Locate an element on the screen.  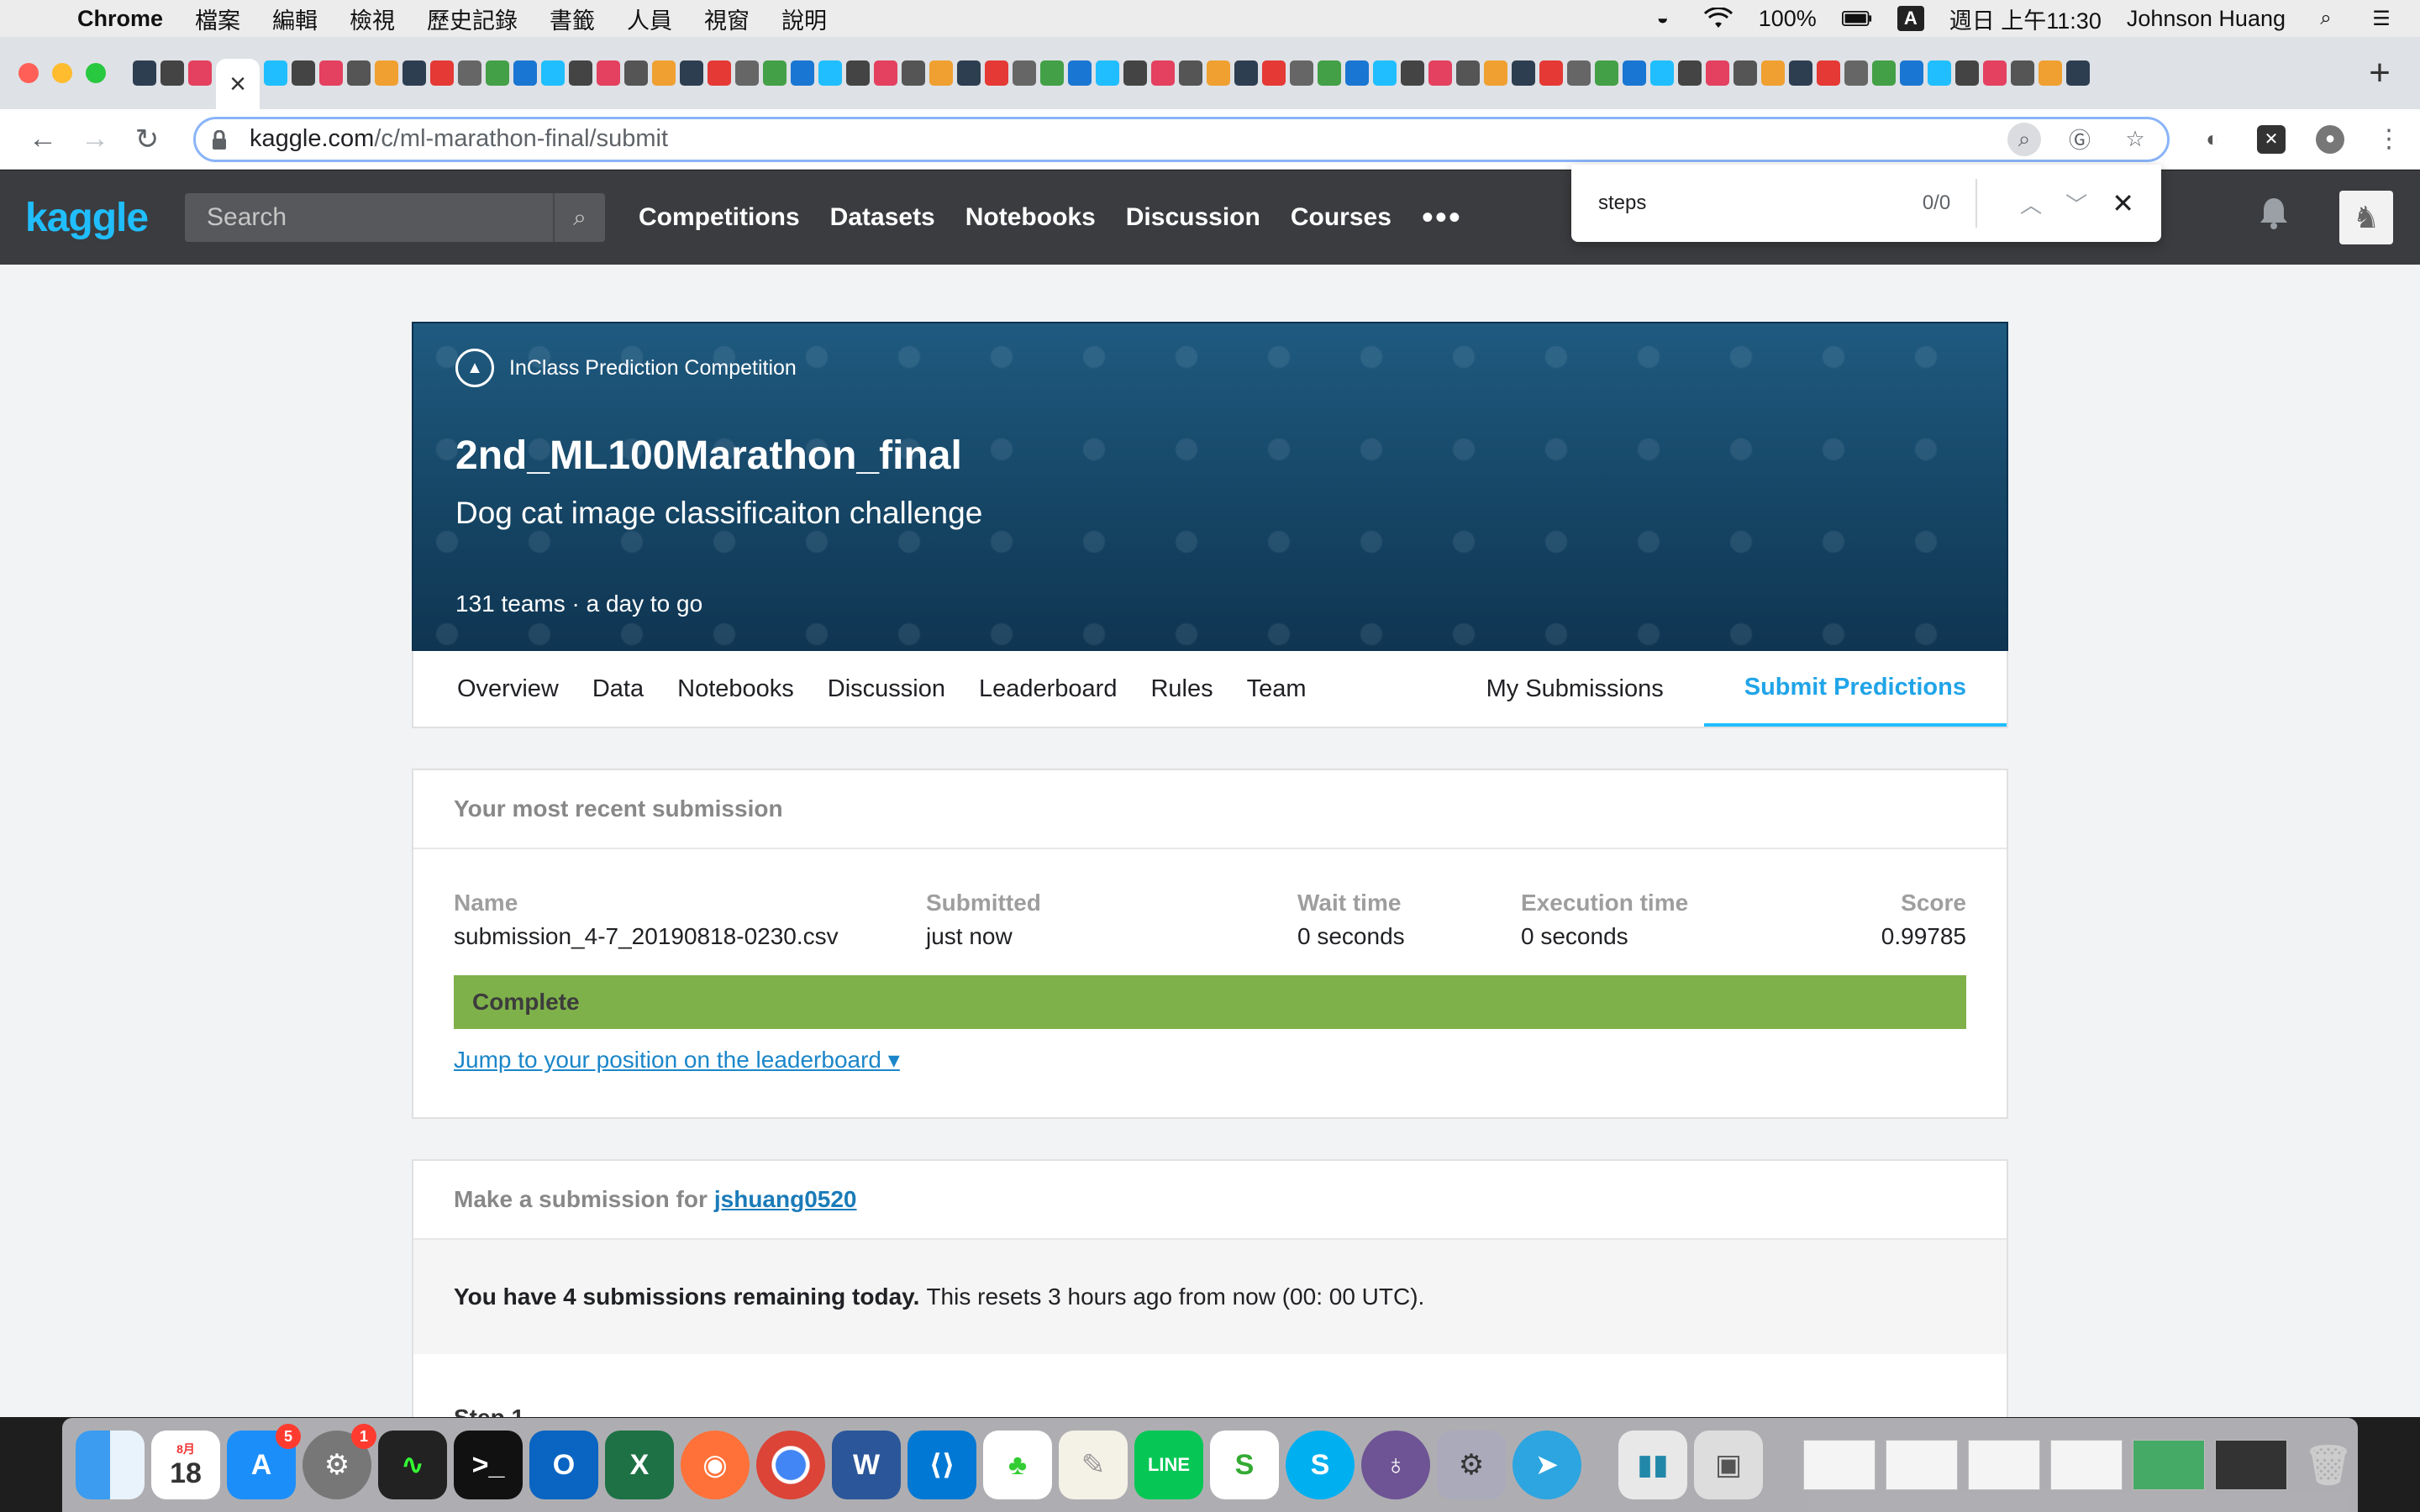
translate-icon: Ⓖ is located at coordinates (2080, 139).